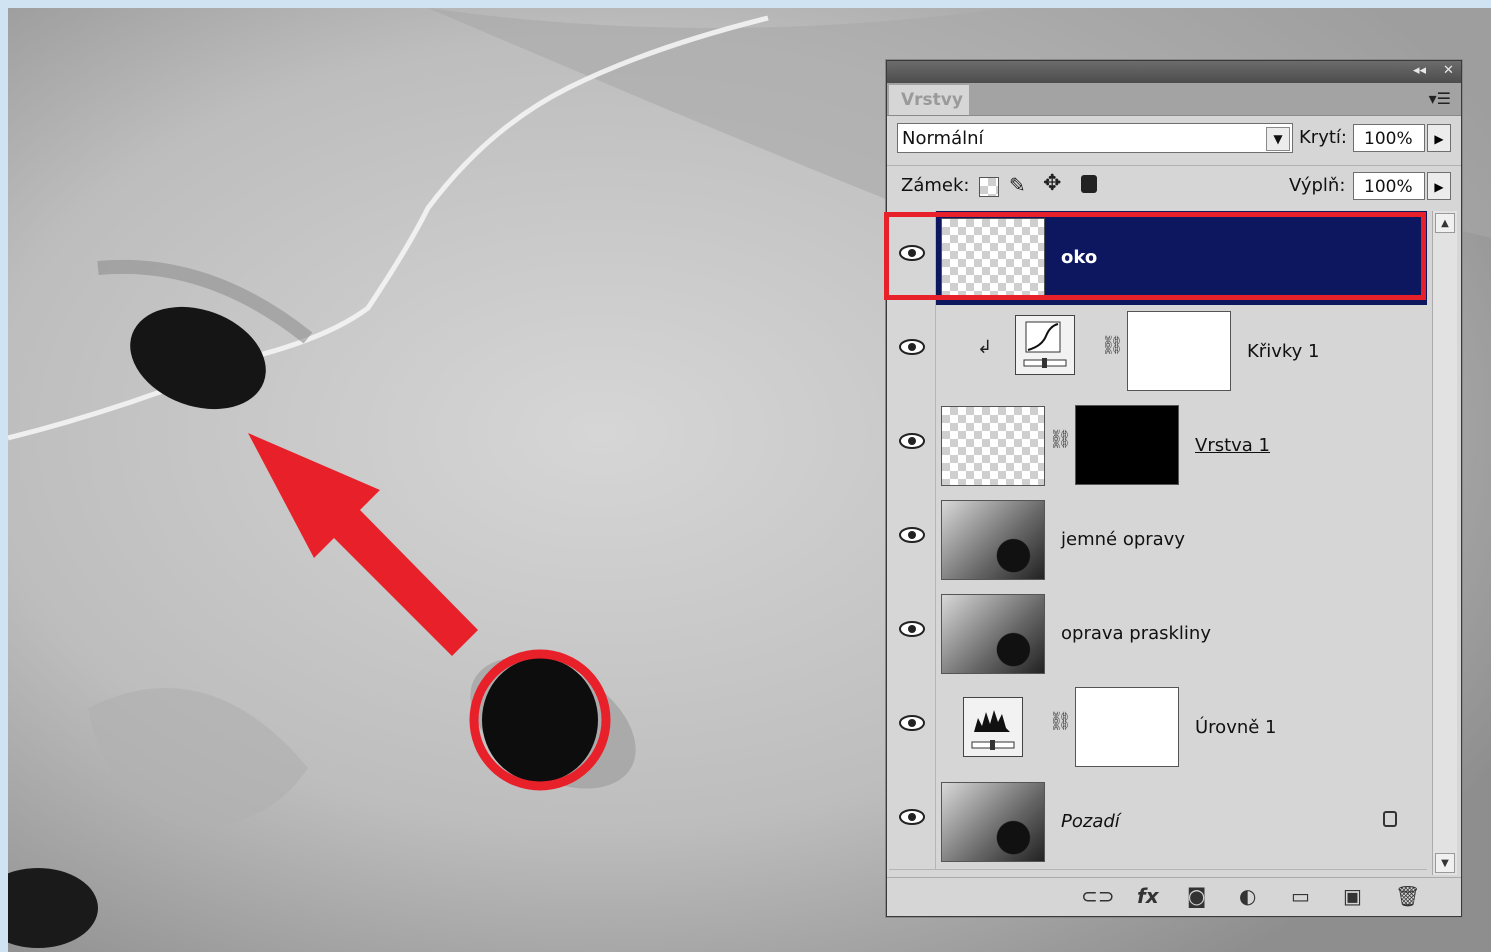 Image resolution: width=1491 pixels, height=952 pixels. Describe the element at coordinates (1174, 896) in the screenshot. I see `panel-footer: ⊂⊃ fx ◙ ◐ ▭ ▣ 🗑` at that location.